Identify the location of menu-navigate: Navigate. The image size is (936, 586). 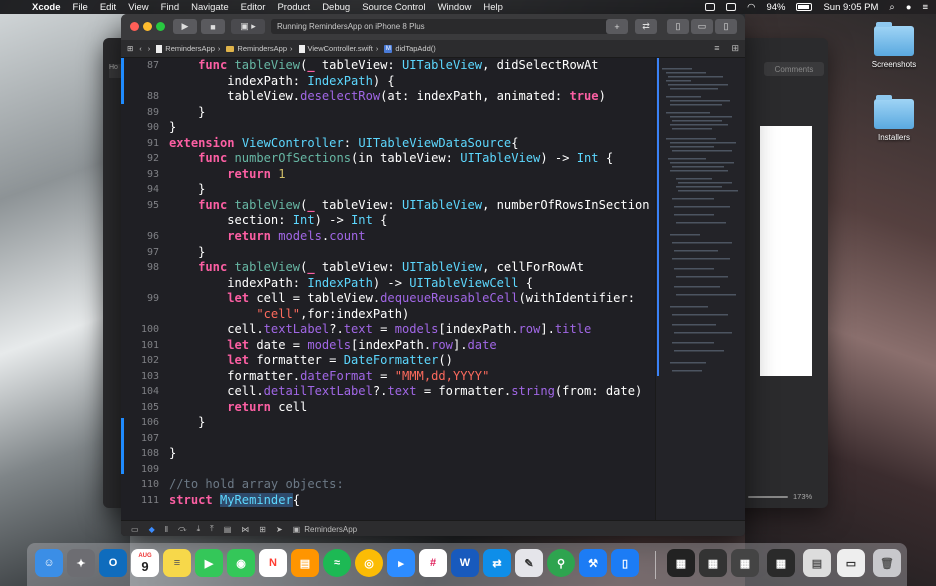
(210, 7).